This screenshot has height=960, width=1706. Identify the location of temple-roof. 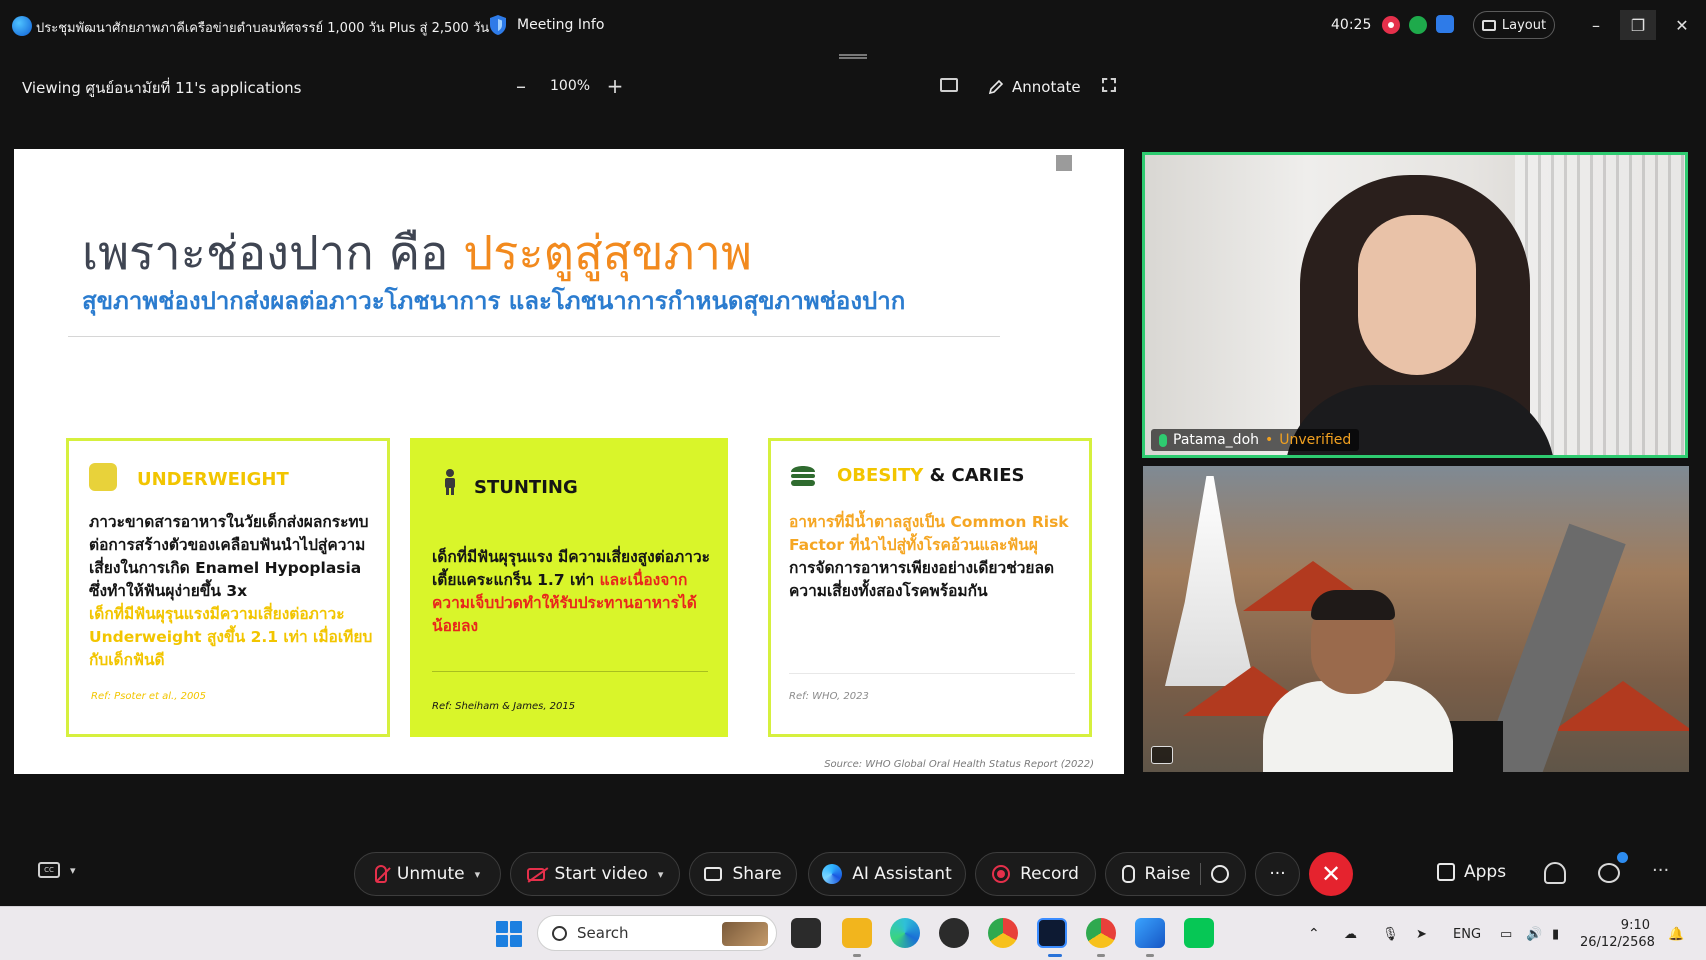
(1621, 706).